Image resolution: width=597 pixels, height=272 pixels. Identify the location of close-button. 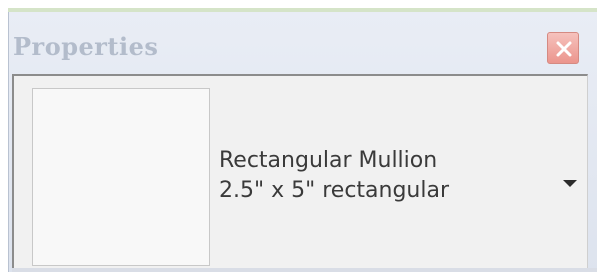
(563, 48).